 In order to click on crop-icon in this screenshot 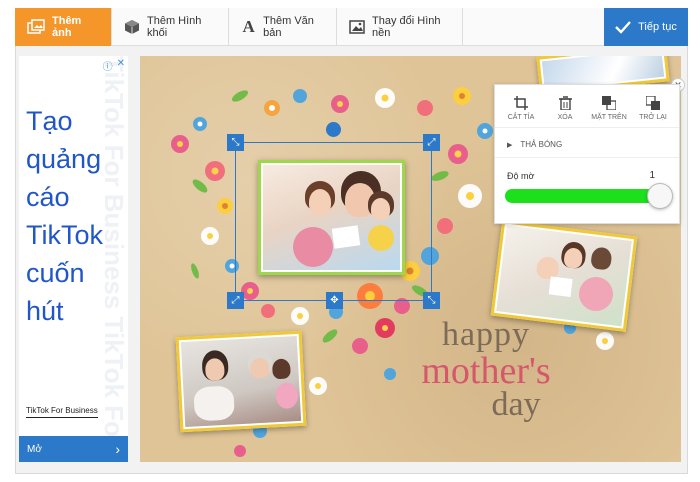, I will do `click(521, 103)`.